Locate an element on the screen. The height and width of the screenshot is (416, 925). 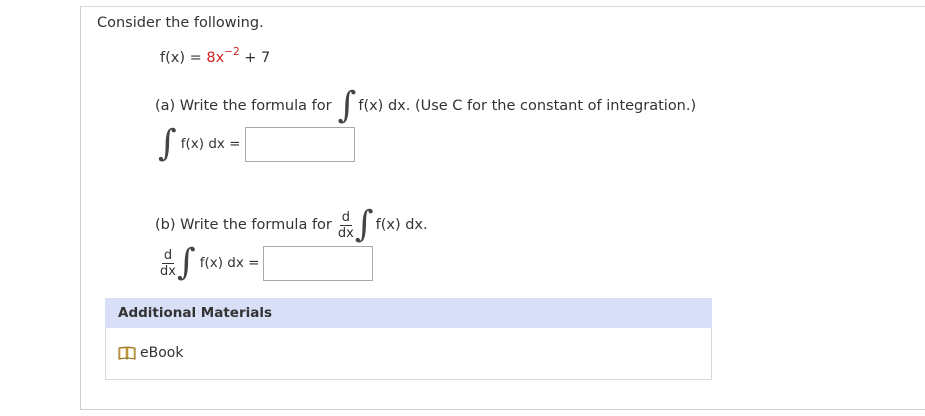
part-a-answer-input is located at coordinates (299, 144).